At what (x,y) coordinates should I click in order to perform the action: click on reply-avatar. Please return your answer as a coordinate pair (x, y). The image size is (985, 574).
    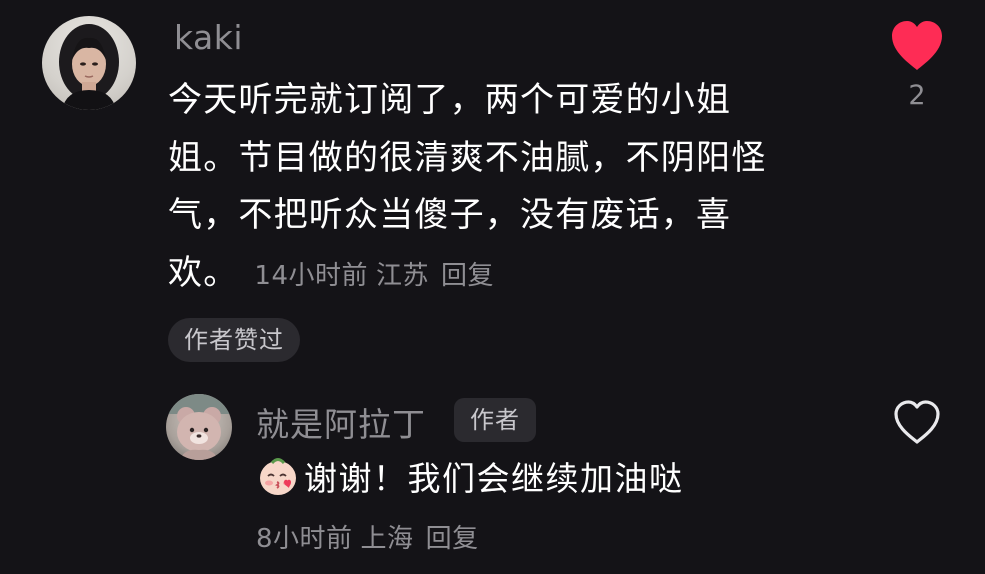
    Looking at the image, I should click on (199, 427).